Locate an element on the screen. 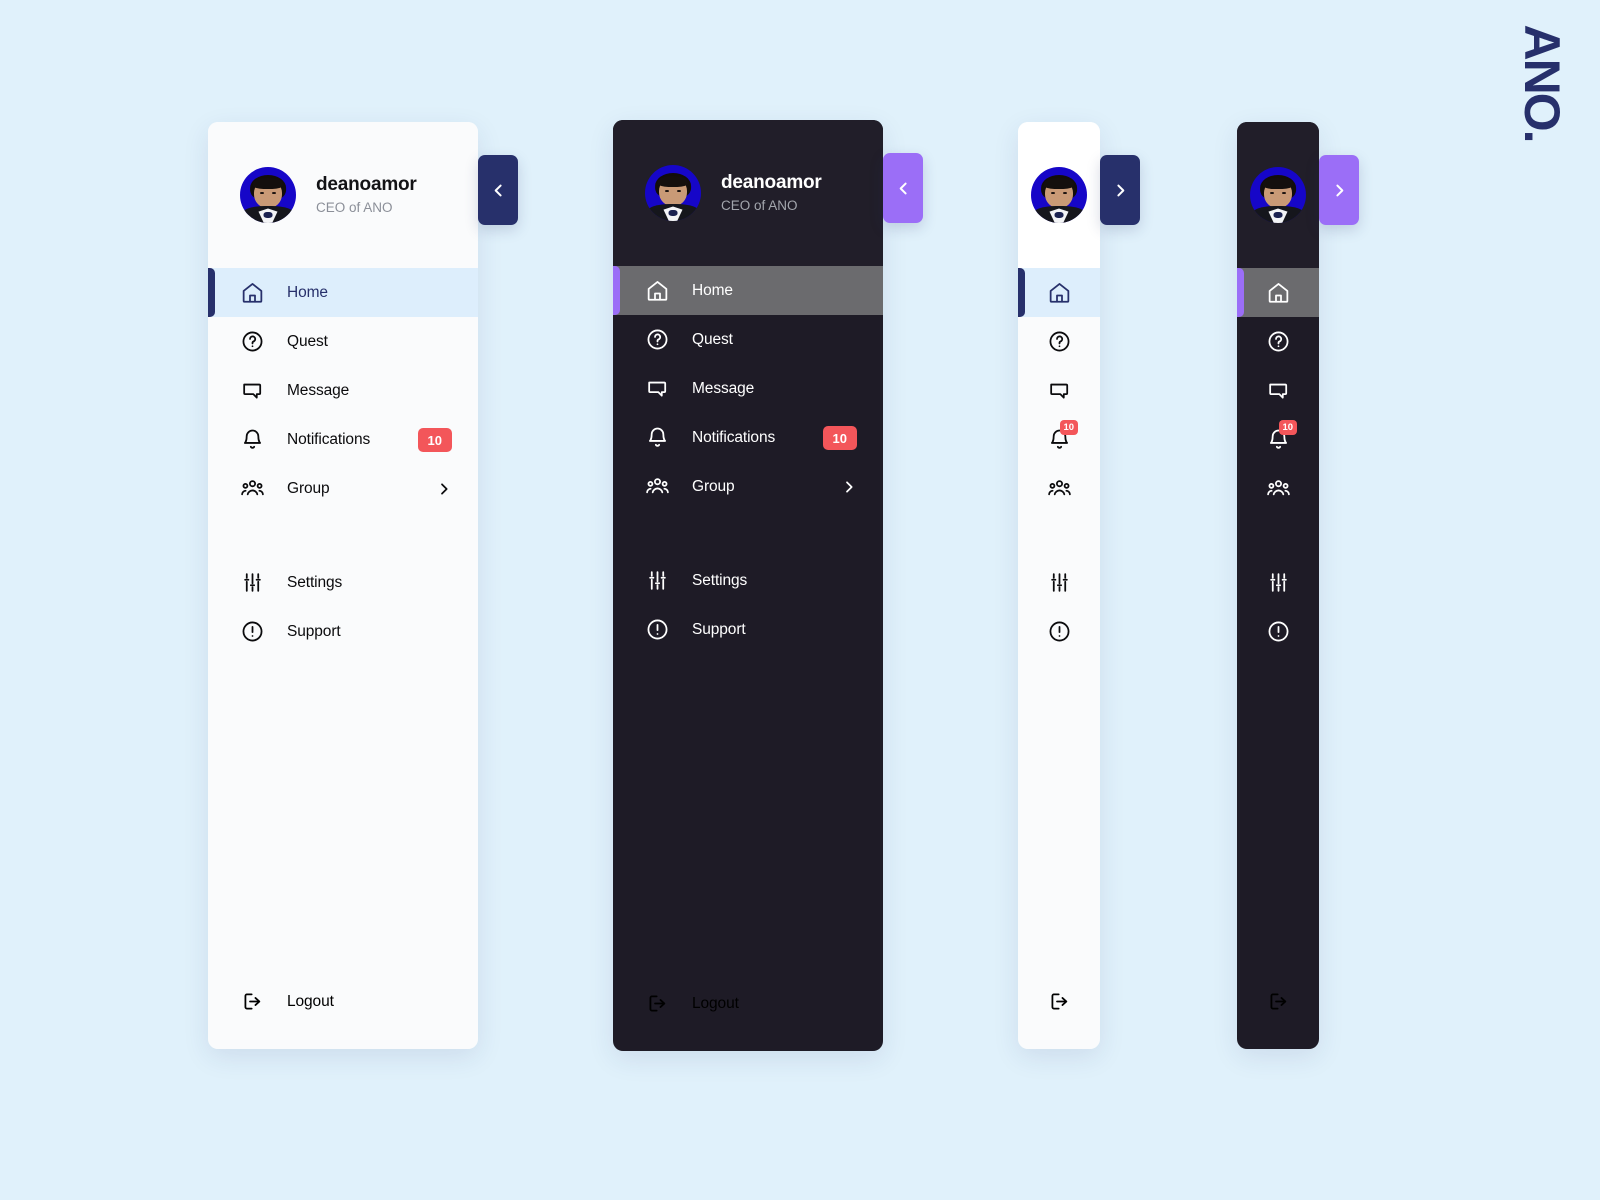 Image resolution: width=1600 pixels, height=1200 pixels. sidebar-light-collapsed: 10 is located at coordinates (1079, 585).